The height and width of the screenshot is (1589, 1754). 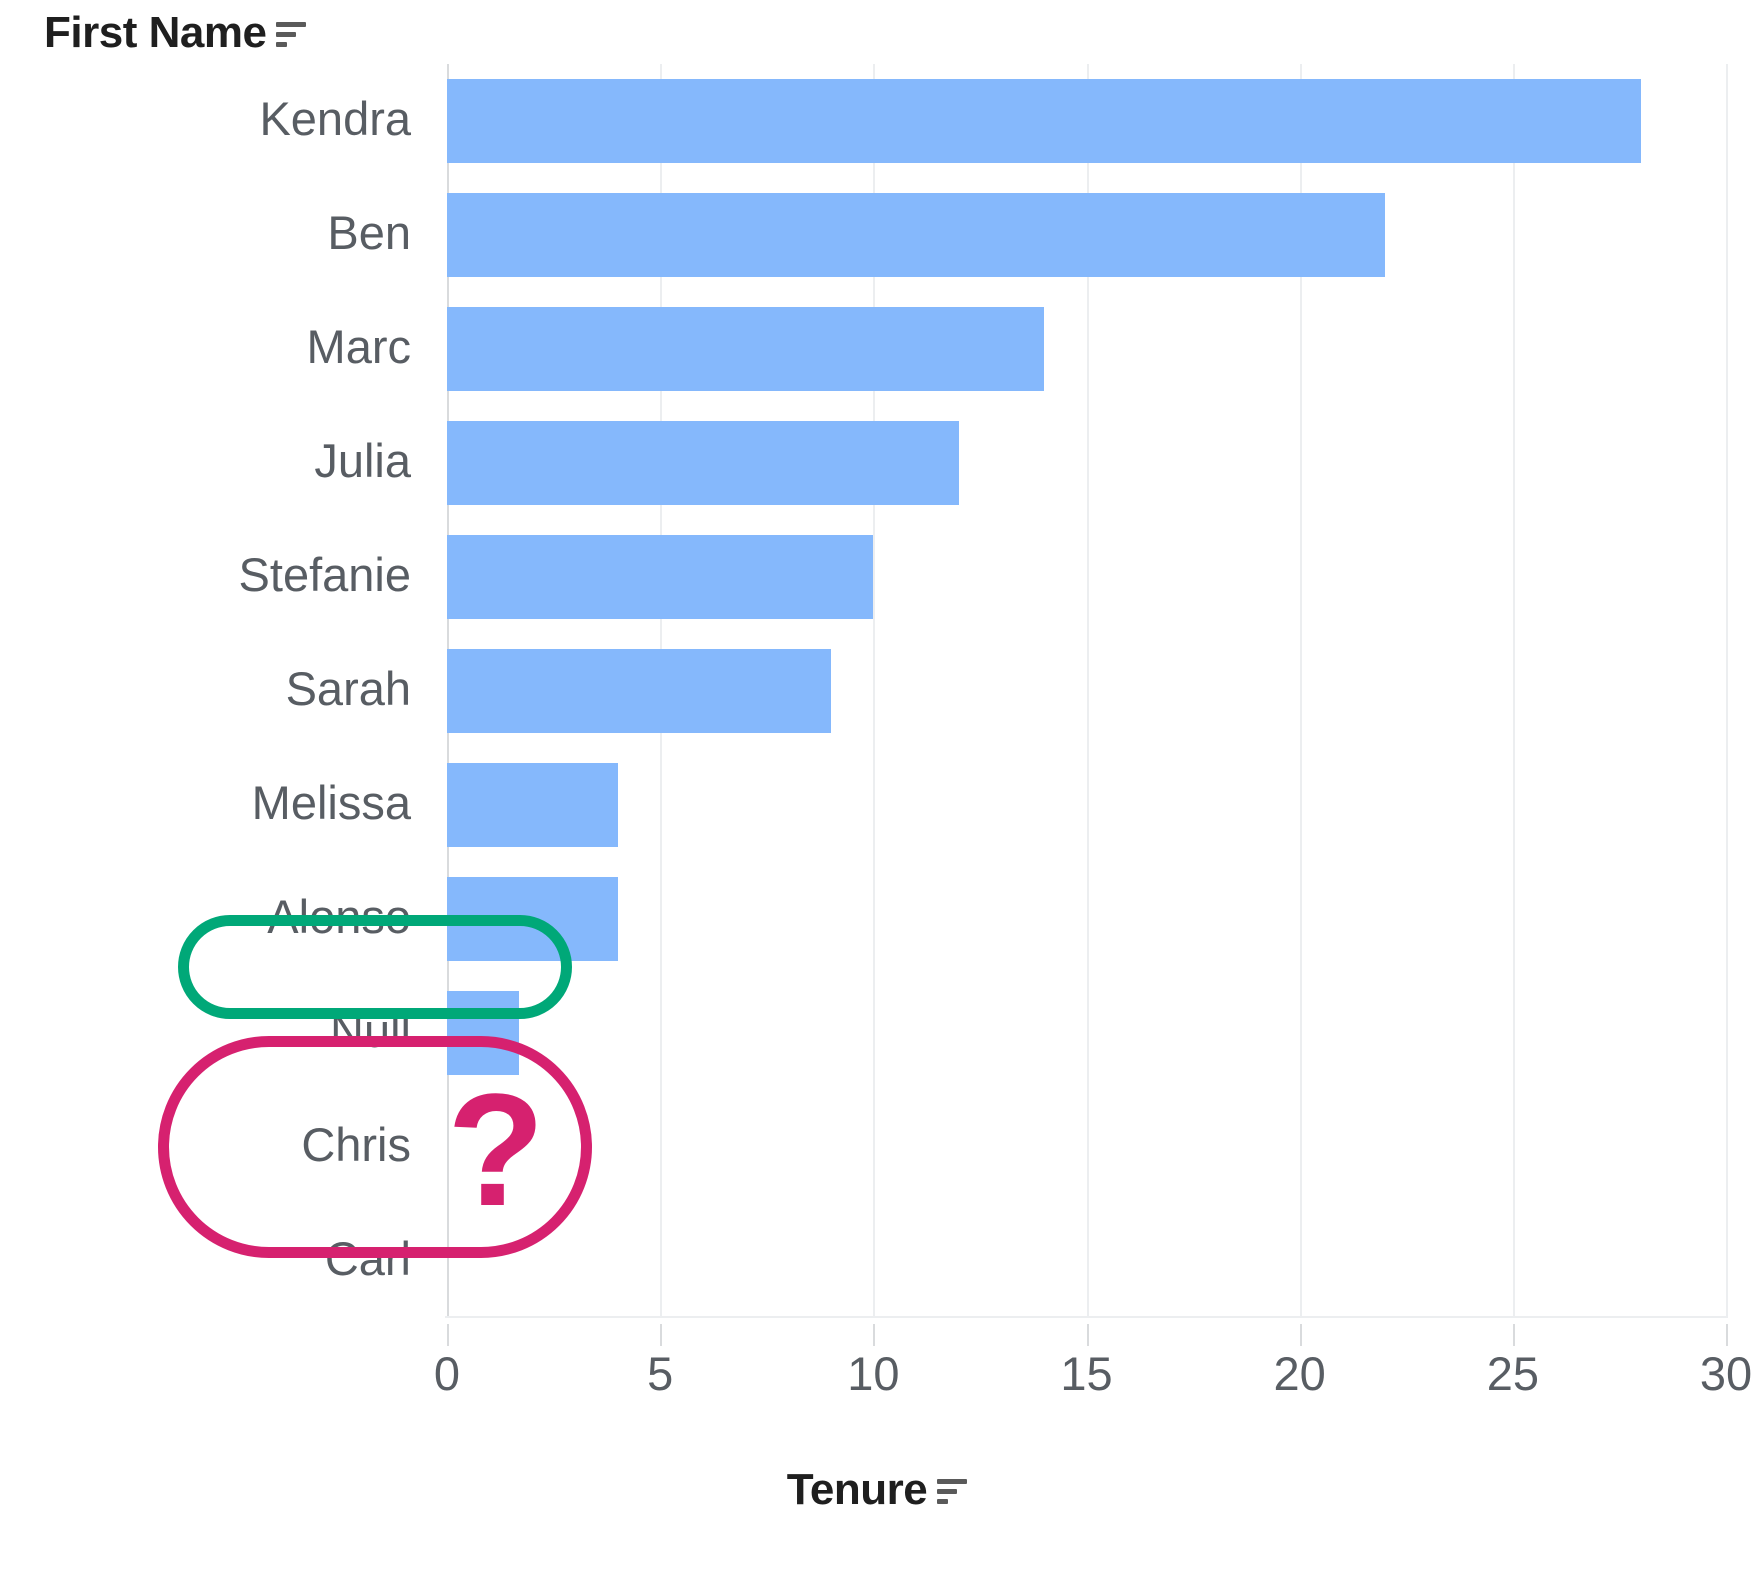 I want to click on row-field-header: First Name, so click(x=175, y=33).